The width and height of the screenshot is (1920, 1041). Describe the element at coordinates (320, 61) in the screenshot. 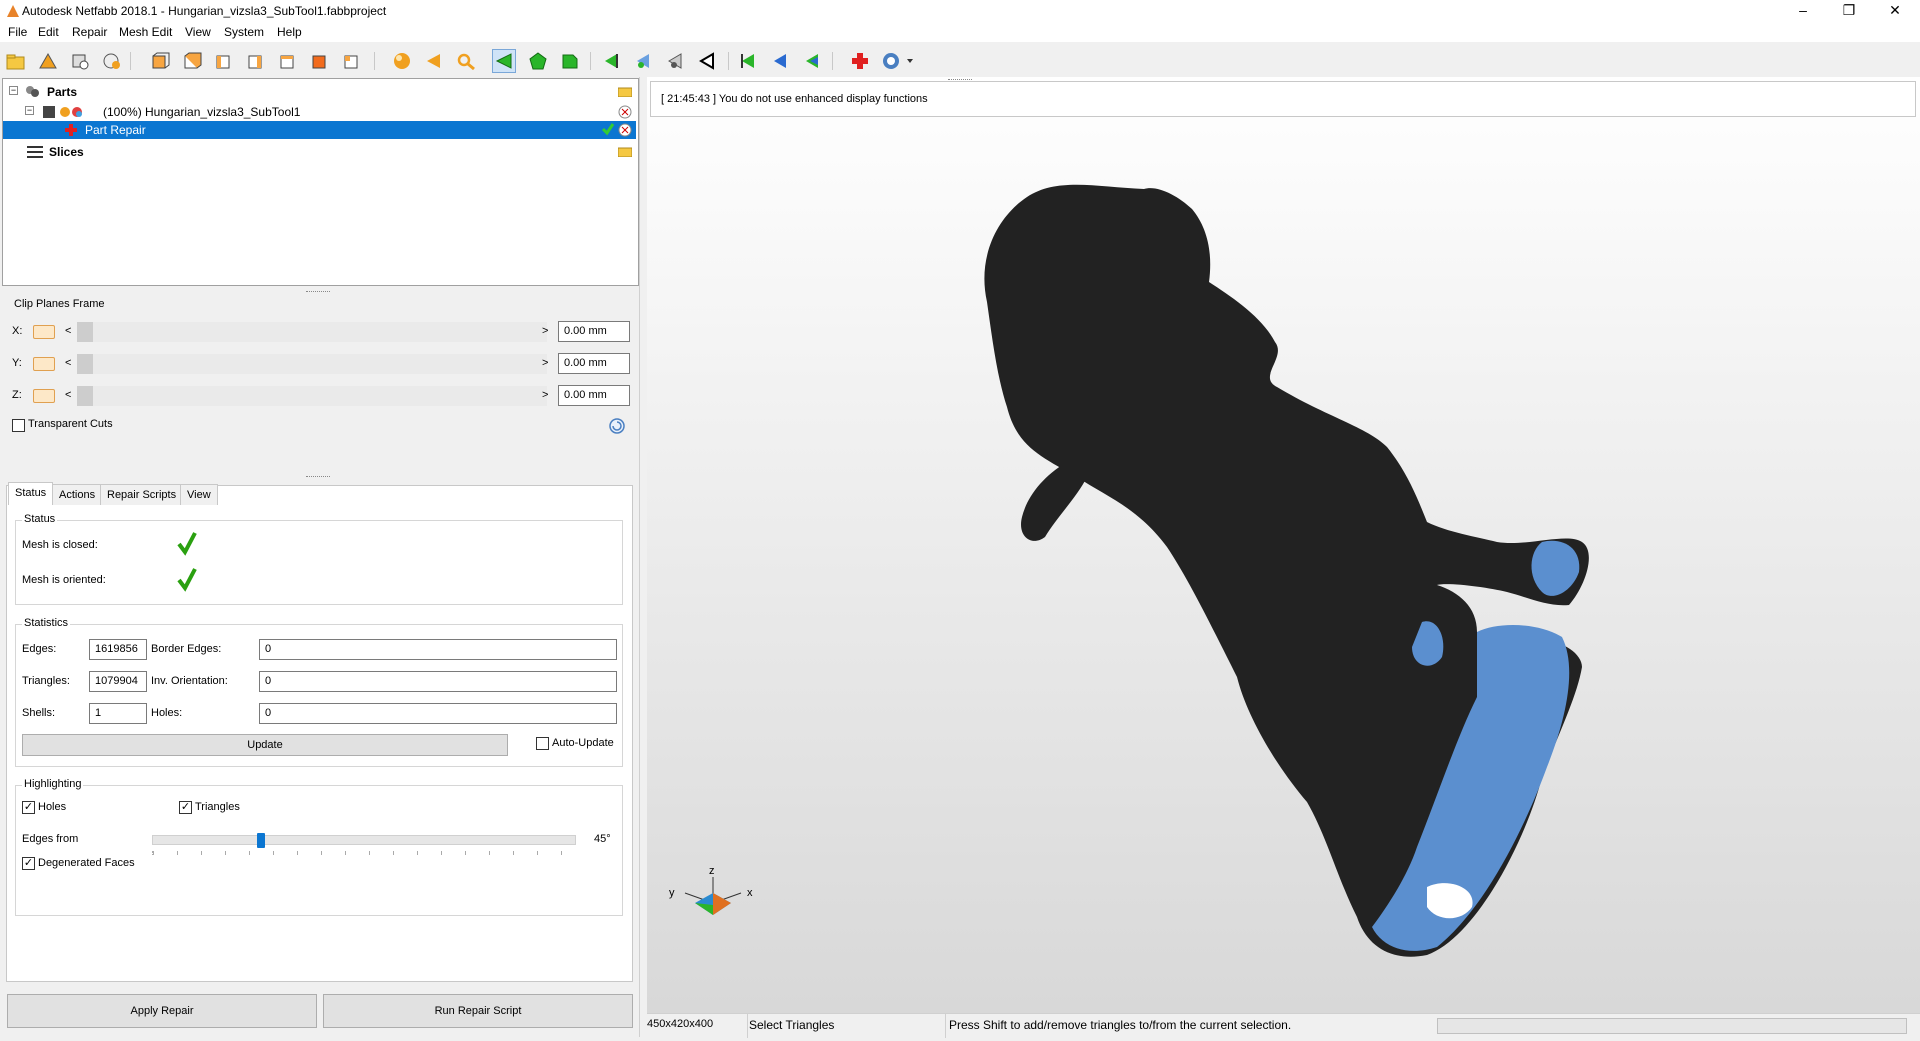

I see `view-bottom-icon` at that location.